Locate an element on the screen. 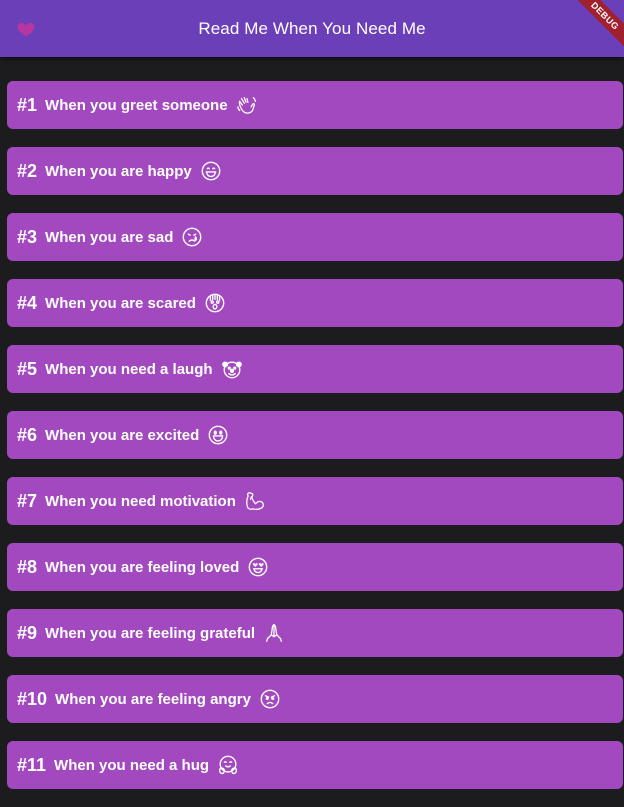 The image size is (624, 807). list-item: #11 When you need a hug is located at coordinates (315, 765).